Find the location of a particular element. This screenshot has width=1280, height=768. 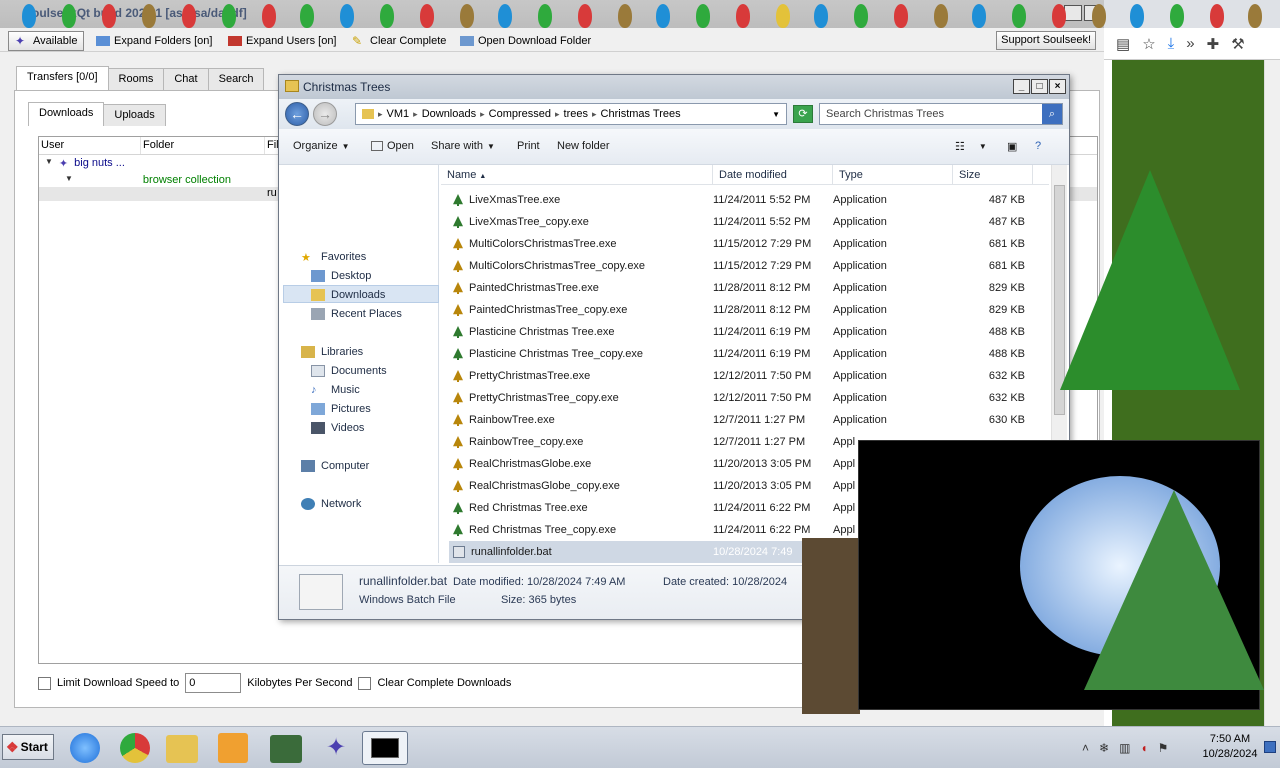

soulseek-icon: ✦ is located at coordinates (336, 748).